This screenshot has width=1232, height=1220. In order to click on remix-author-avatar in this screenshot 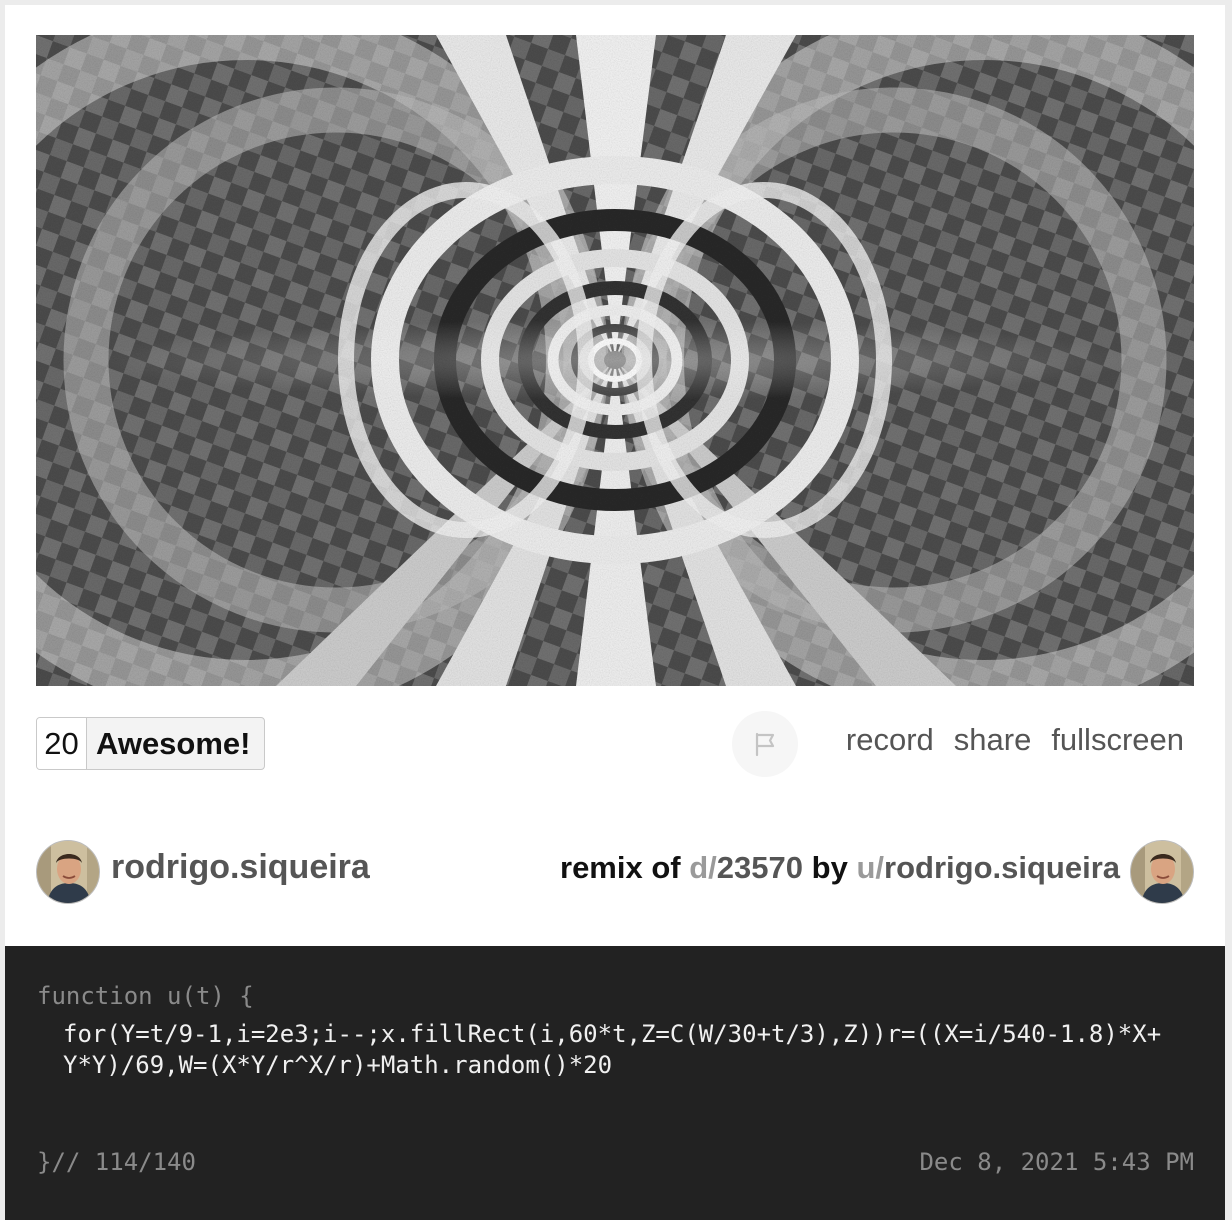, I will do `click(1162, 872)`.